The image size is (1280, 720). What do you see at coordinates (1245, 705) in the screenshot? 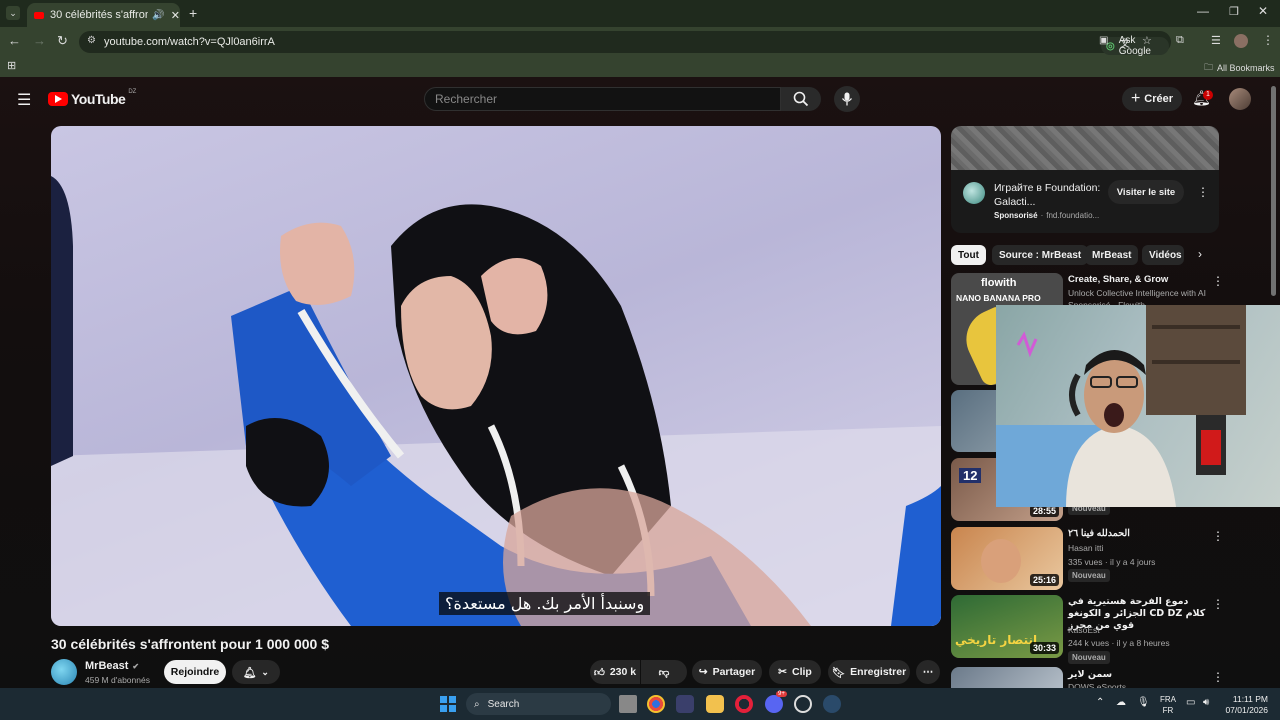
I see `system-clock: 11:11 PM 07/01/2026` at bounding box center [1245, 705].